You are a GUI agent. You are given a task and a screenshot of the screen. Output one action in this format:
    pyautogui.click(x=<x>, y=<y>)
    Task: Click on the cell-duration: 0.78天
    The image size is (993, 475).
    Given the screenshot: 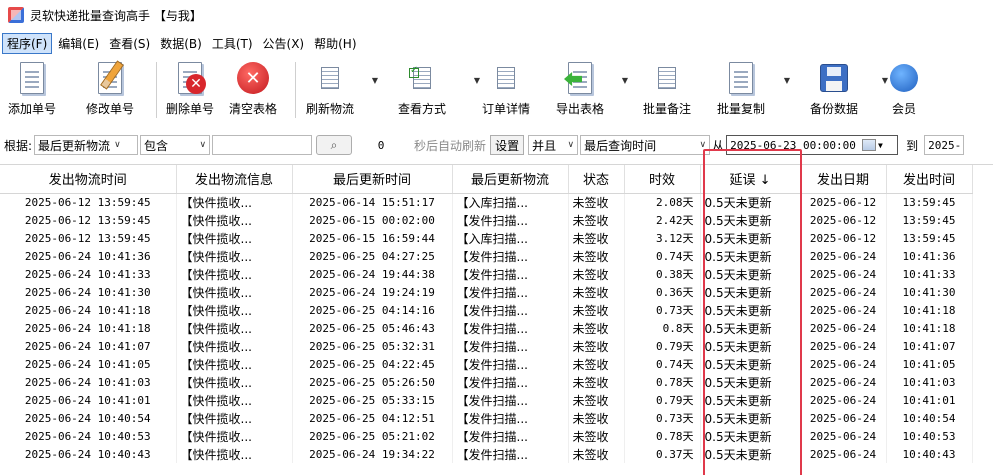 What is the action you would take?
    pyautogui.click(x=662, y=382)
    